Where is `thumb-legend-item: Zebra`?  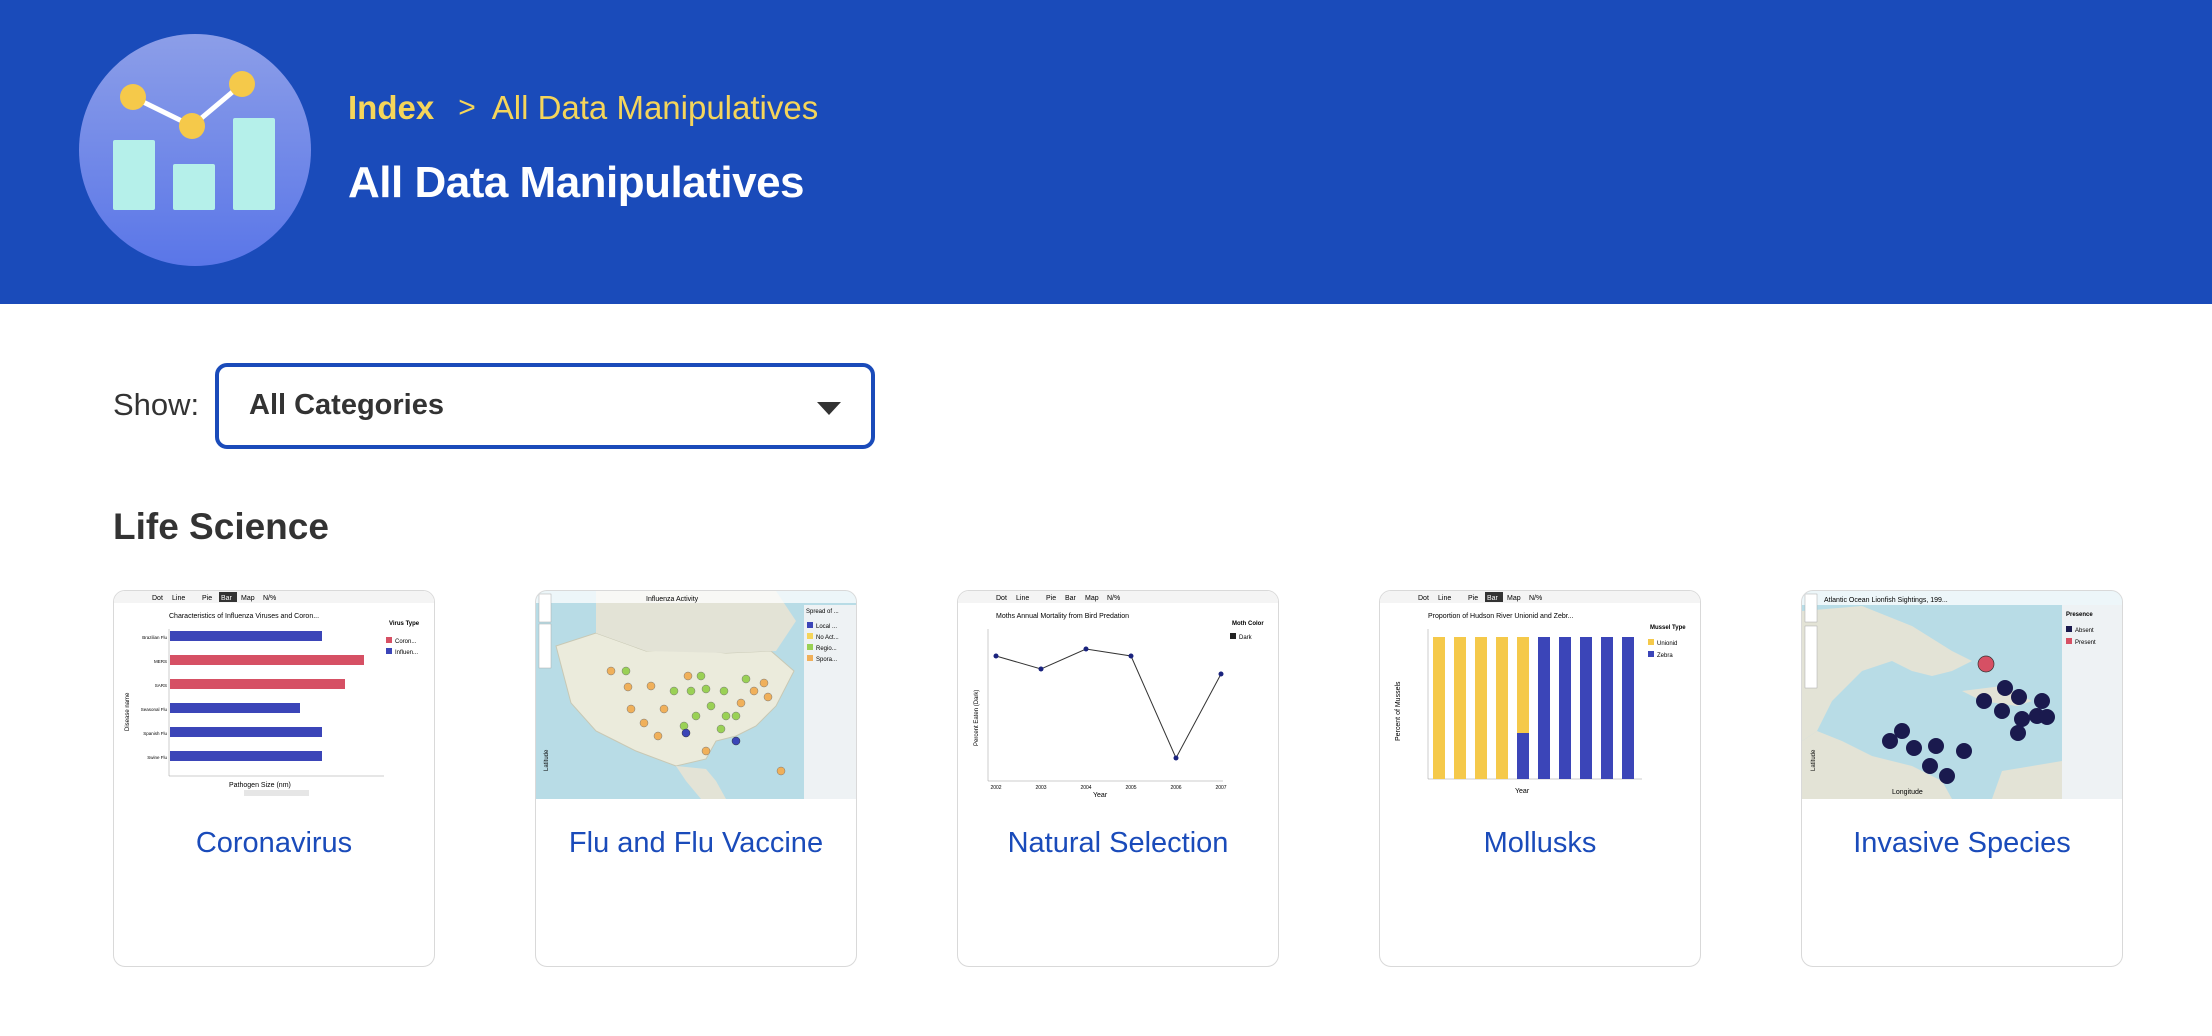
thumb-legend-item: Zebra is located at coordinates (1665, 656).